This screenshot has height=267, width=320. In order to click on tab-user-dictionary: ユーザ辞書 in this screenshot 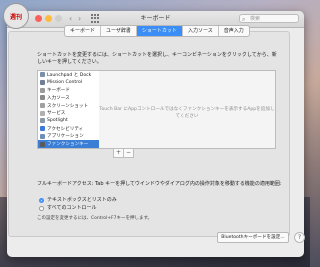, I will do `click(119, 31)`.